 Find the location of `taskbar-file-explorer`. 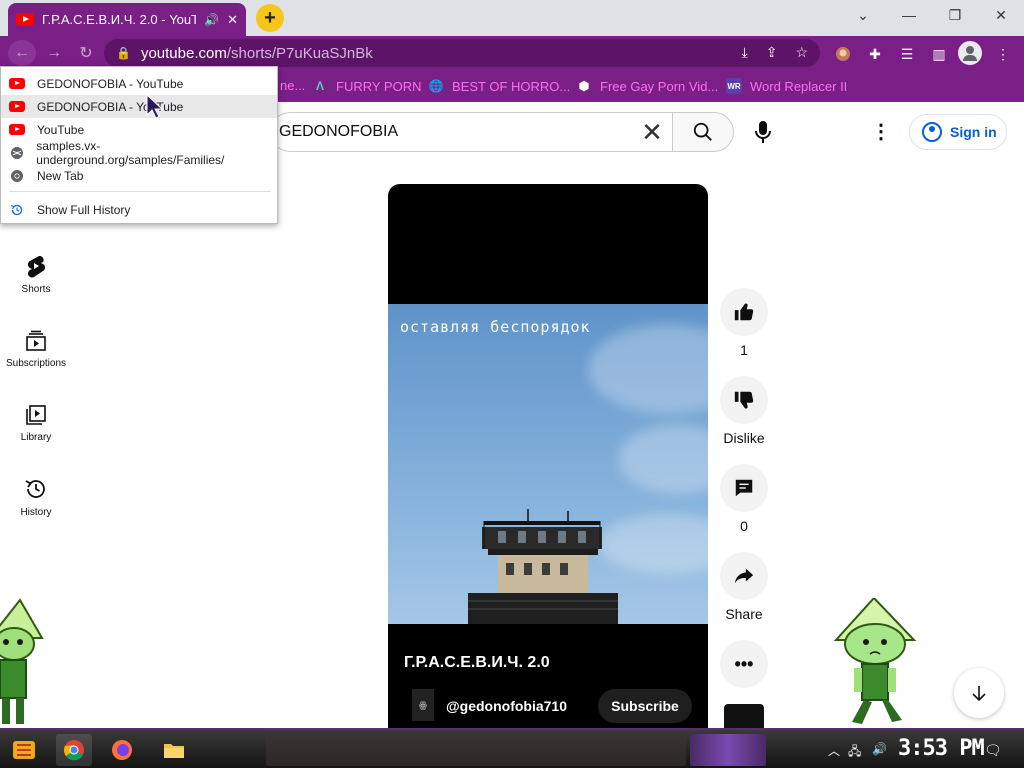

taskbar-file-explorer is located at coordinates (174, 750).